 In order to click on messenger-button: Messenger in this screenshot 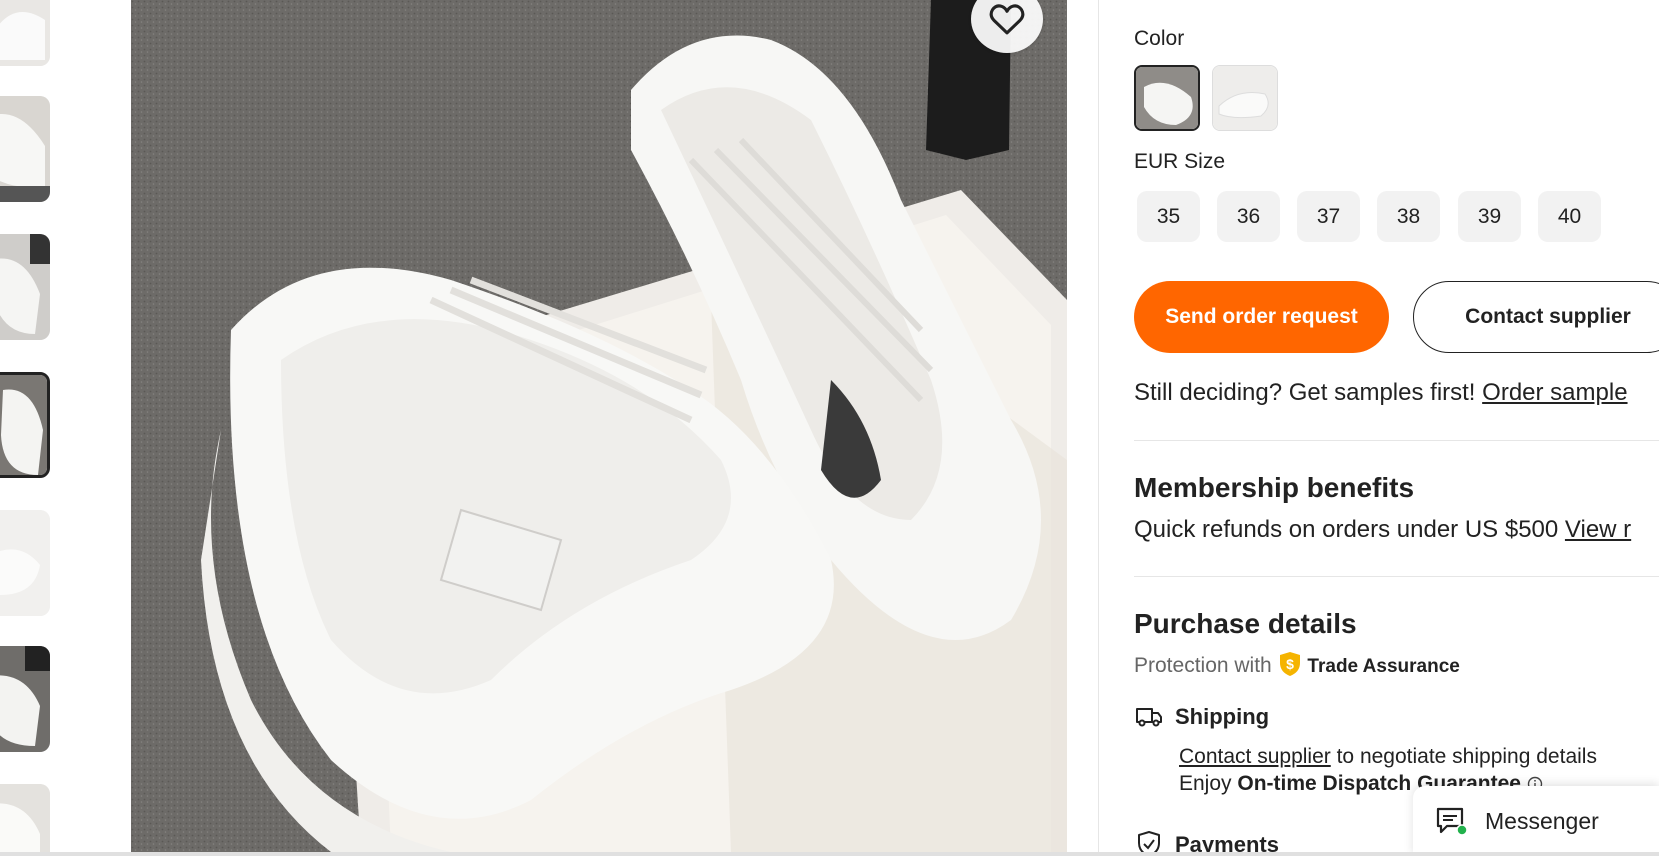, I will do `click(1536, 821)`.